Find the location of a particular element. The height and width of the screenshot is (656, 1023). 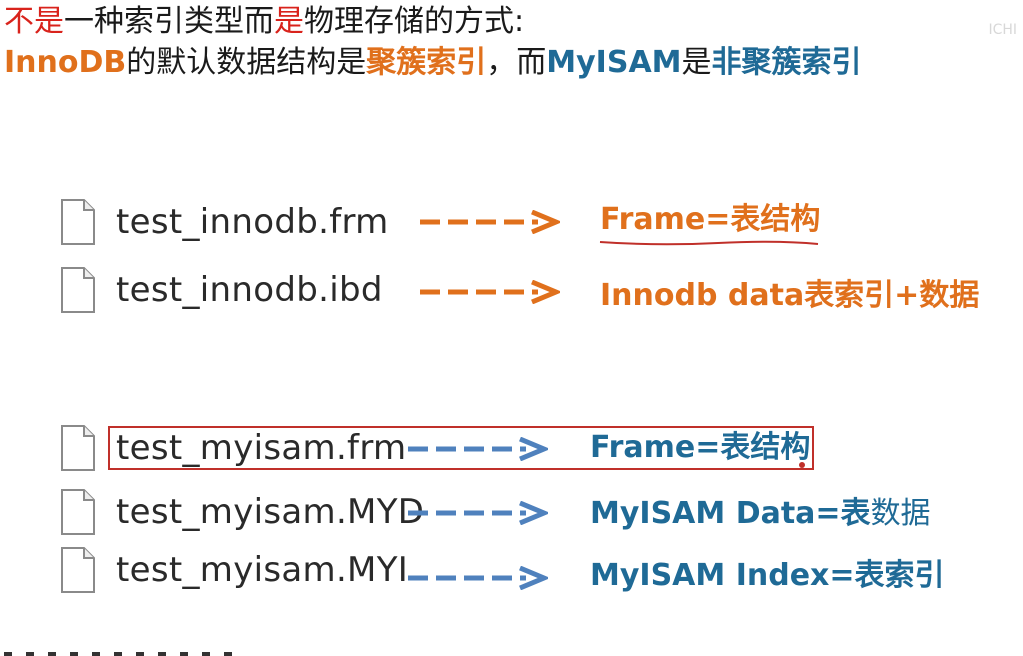

file-name: test_innodb.ibd is located at coordinates (249, 290).